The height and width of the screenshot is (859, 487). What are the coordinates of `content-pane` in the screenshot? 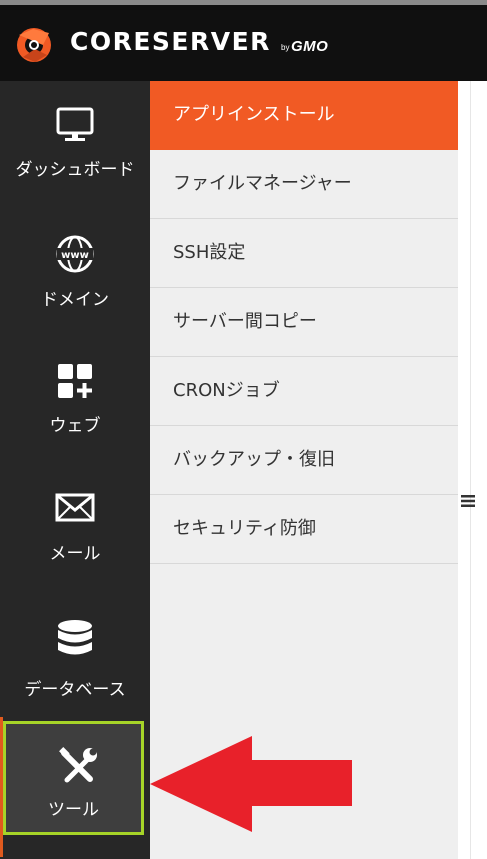 It's located at (472, 470).